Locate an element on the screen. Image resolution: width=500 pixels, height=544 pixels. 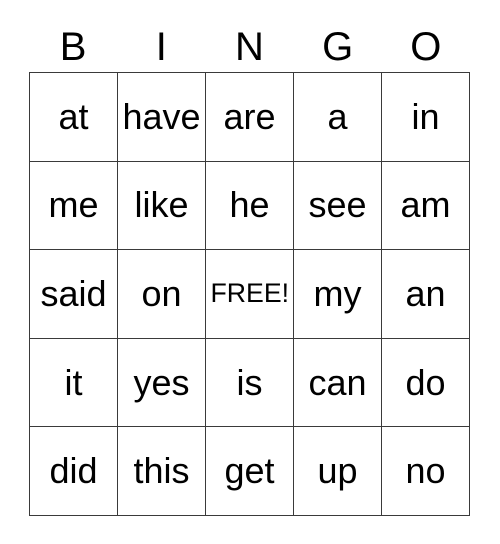
bingo-free-cell: FREE! is located at coordinates (250, 294).